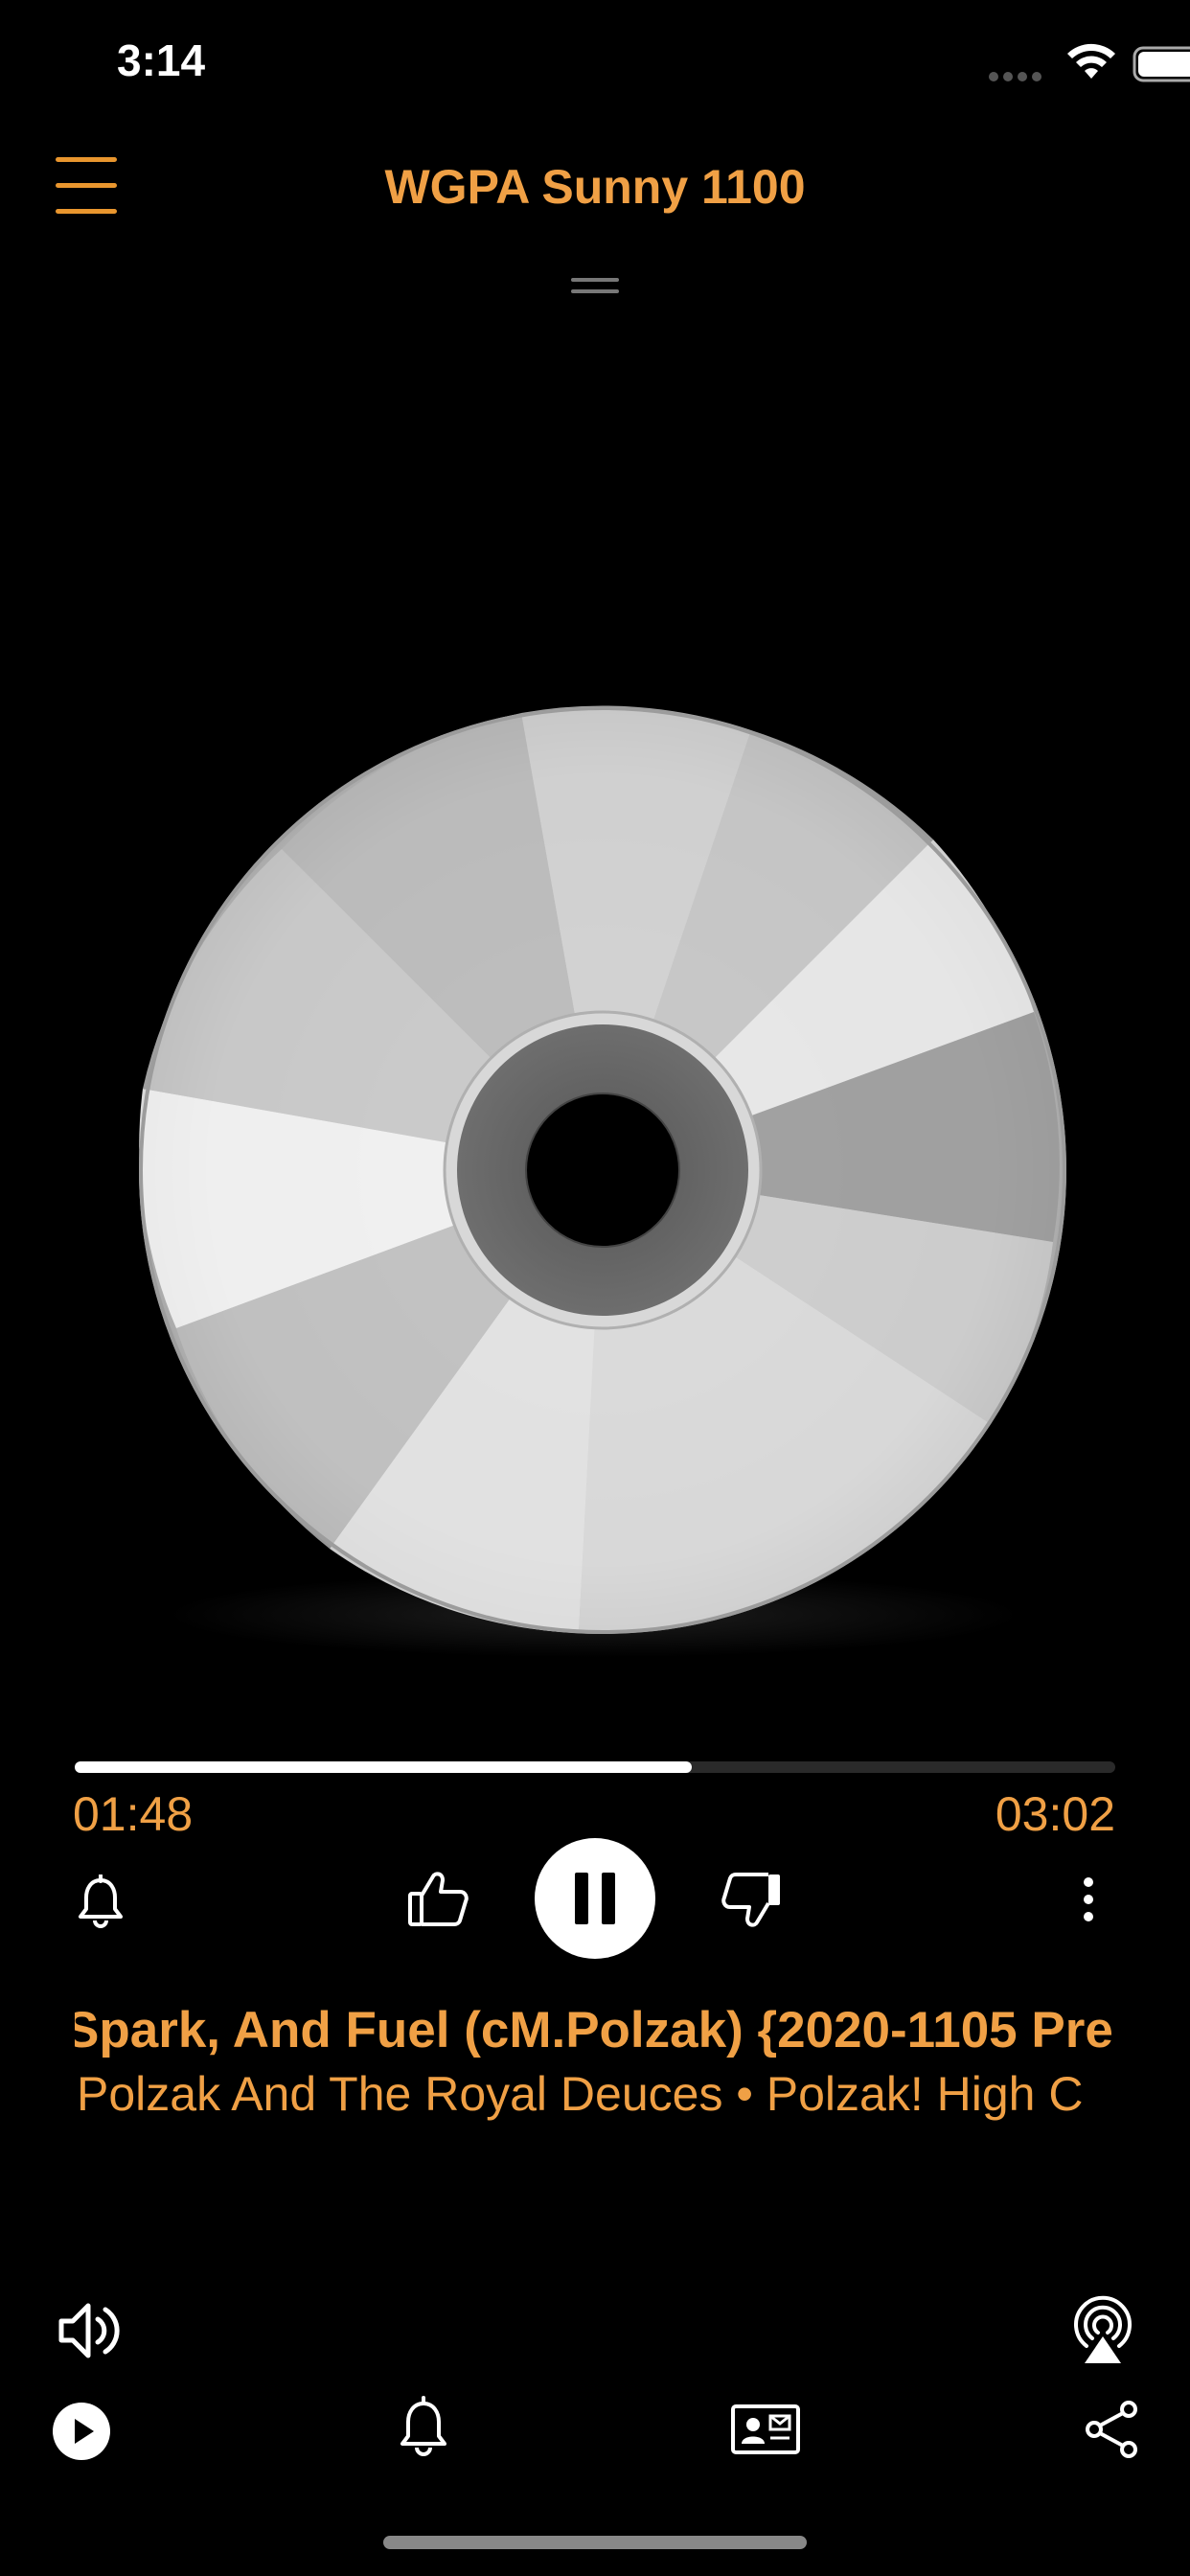  What do you see at coordinates (1091, 61) in the screenshot?
I see `wifi-icon` at bounding box center [1091, 61].